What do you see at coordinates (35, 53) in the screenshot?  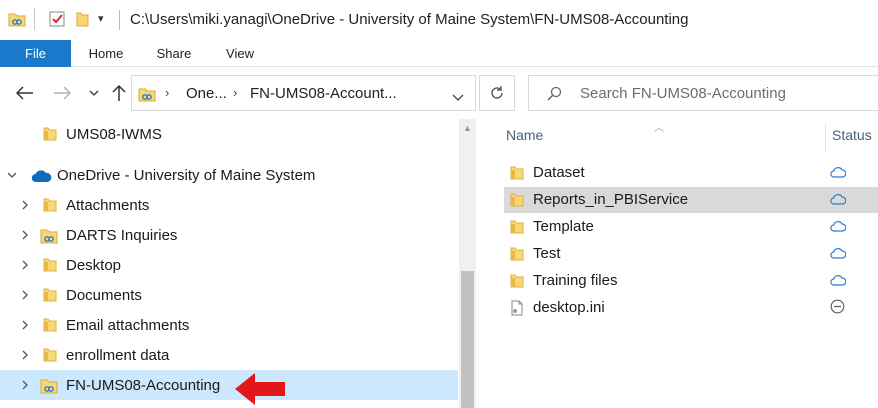 I see `tab-file: File` at bounding box center [35, 53].